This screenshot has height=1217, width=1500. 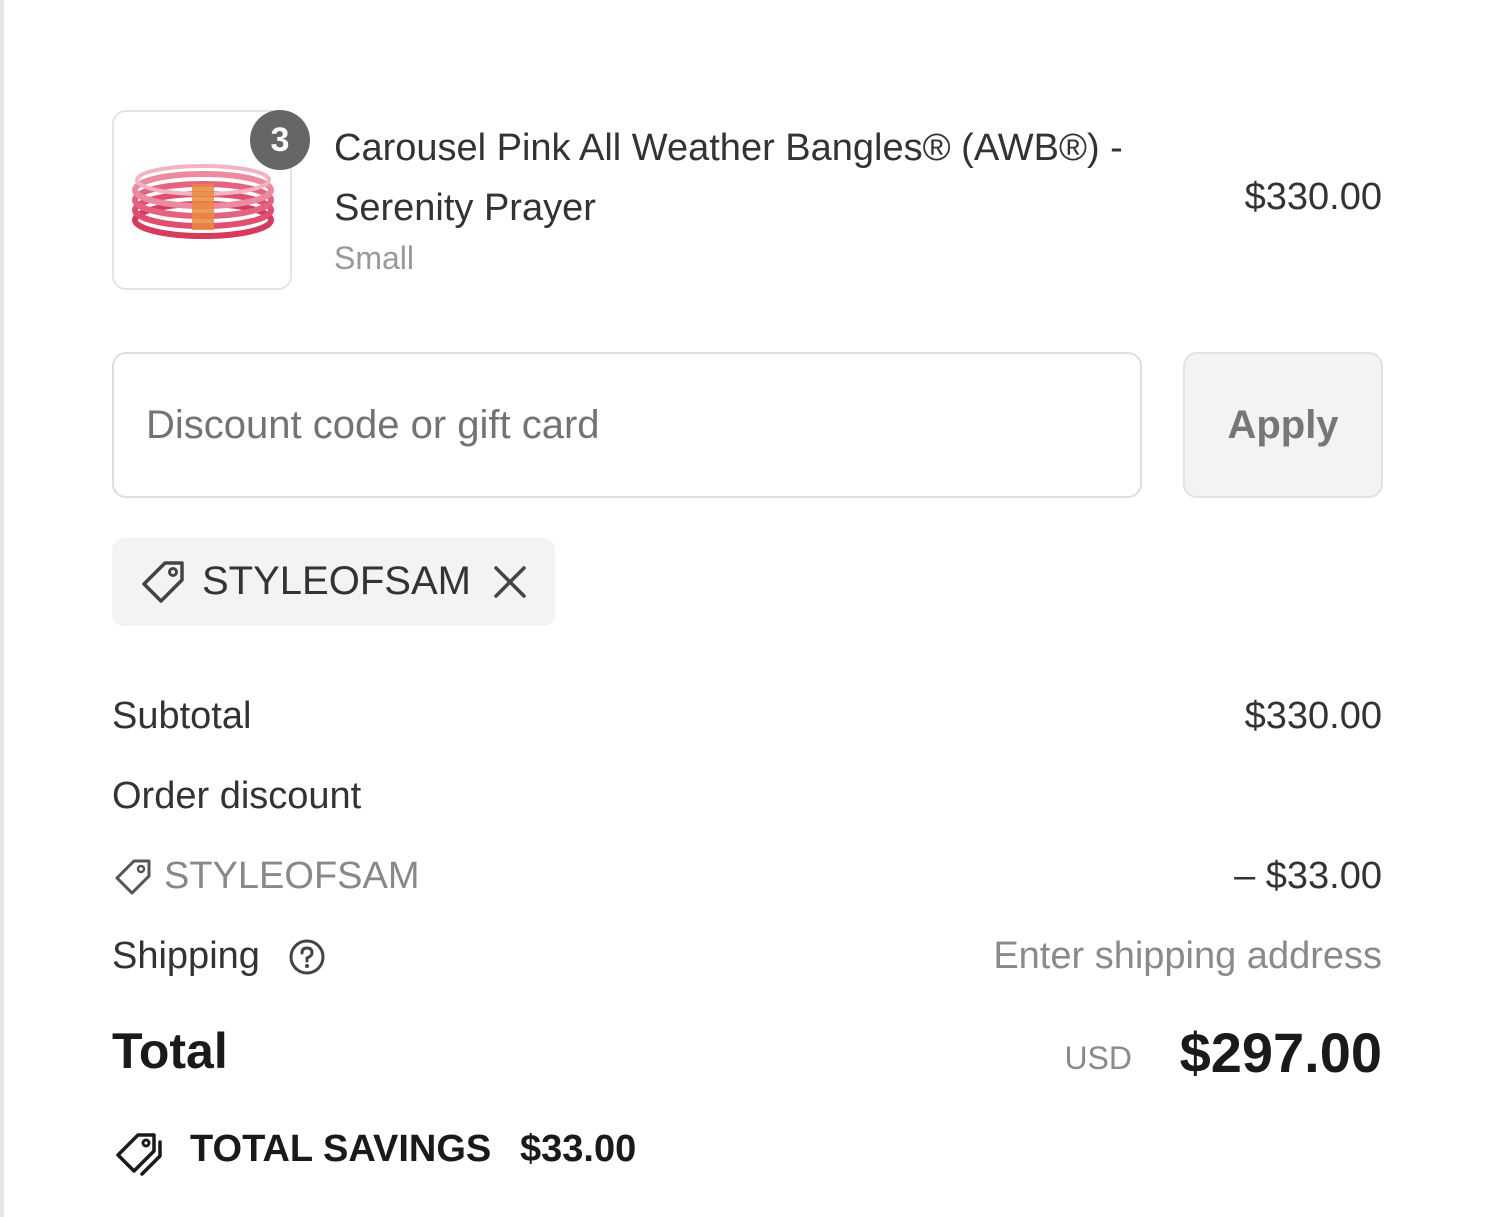 What do you see at coordinates (627, 425) in the screenshot?
I see `discount-code-input` at bounding box center [627, 425].